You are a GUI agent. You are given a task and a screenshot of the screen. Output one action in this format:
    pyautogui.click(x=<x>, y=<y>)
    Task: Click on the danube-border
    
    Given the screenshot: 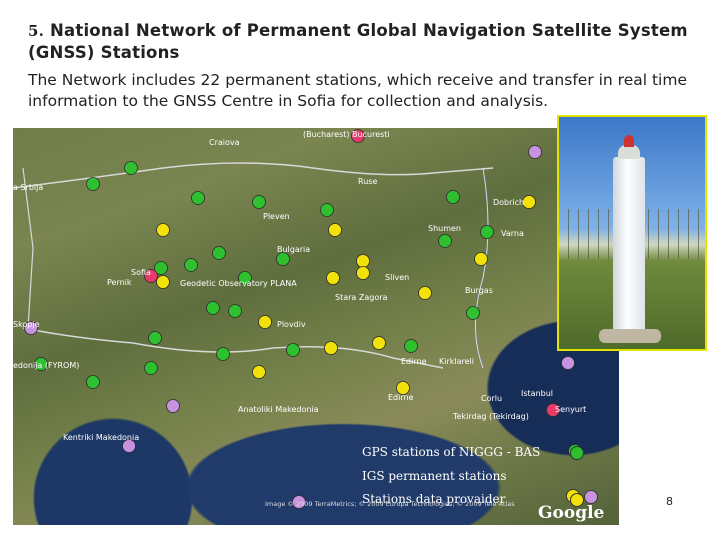 What is the action you would take?
    pyautogui.click(x=253, y=175)
    